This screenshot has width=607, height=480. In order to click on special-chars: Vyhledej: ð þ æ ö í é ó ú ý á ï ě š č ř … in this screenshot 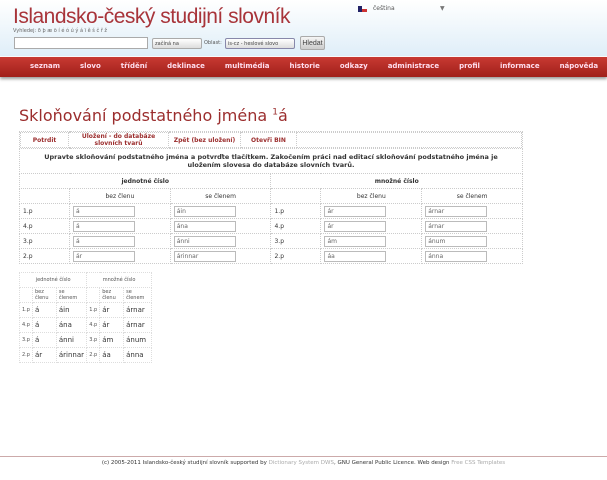, I will do `click(60, 31)`.